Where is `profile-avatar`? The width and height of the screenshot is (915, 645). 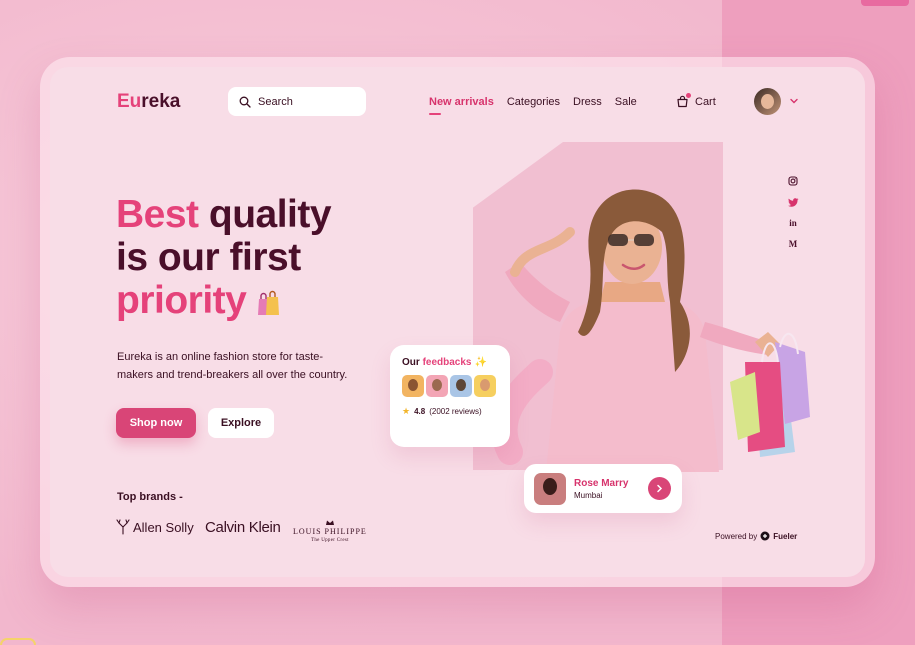
profile-avatar is located at coordinates (550, 488).